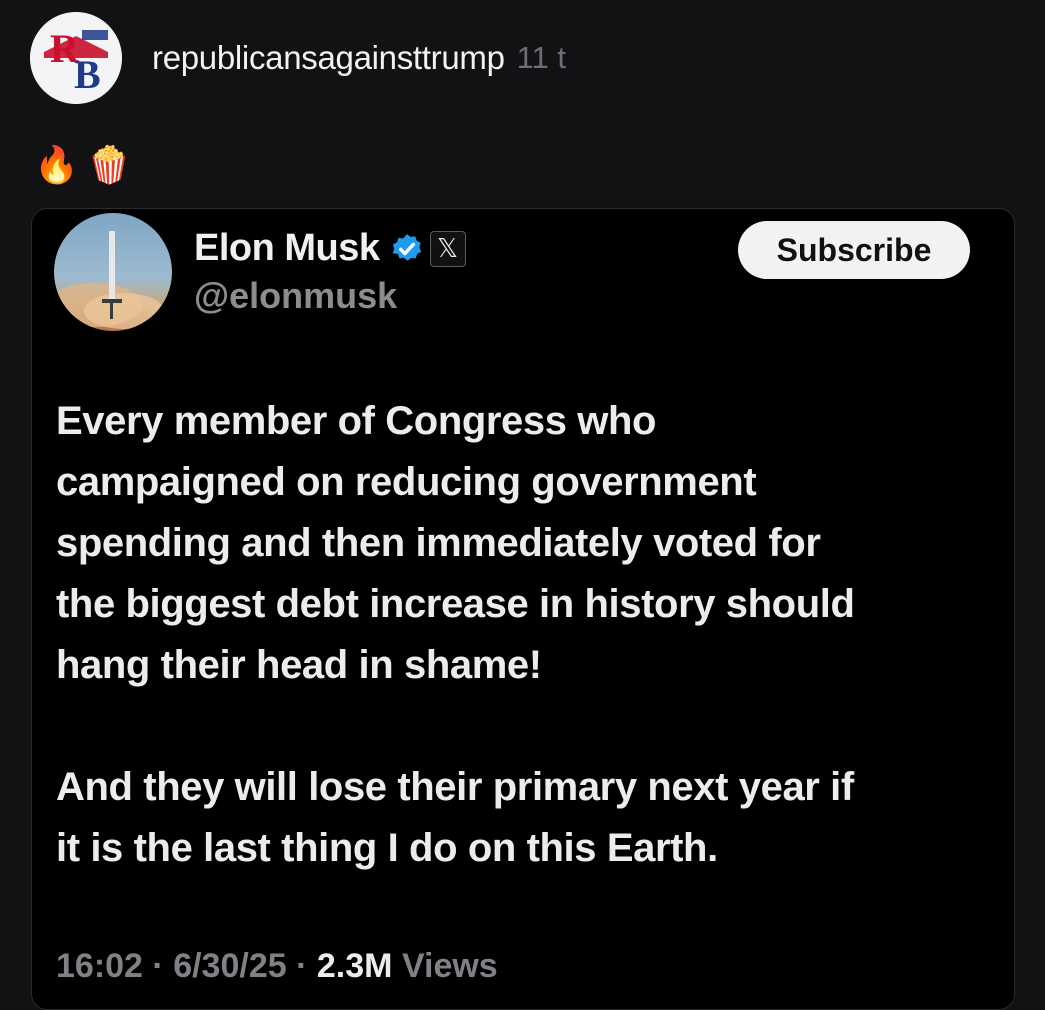 This screenshot has width=1045, height=1010. Describe the element at coordinates (56, 164) in the screenshot. I see `fire-emoji: 🔥` at that location.